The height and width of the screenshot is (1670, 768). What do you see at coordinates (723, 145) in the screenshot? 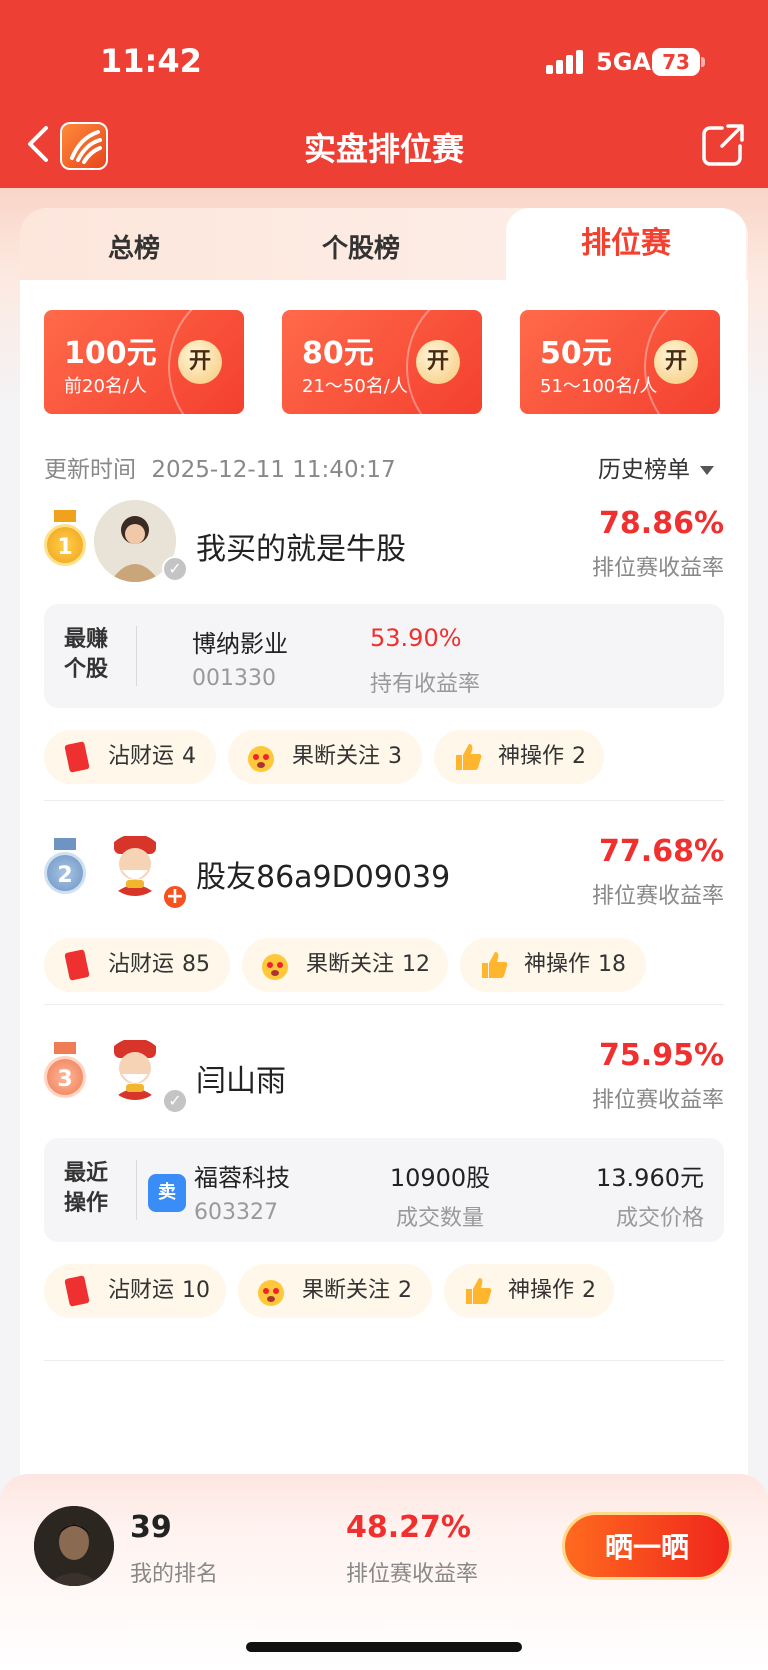
I see `share-icon` at bounding box center [723, 145].